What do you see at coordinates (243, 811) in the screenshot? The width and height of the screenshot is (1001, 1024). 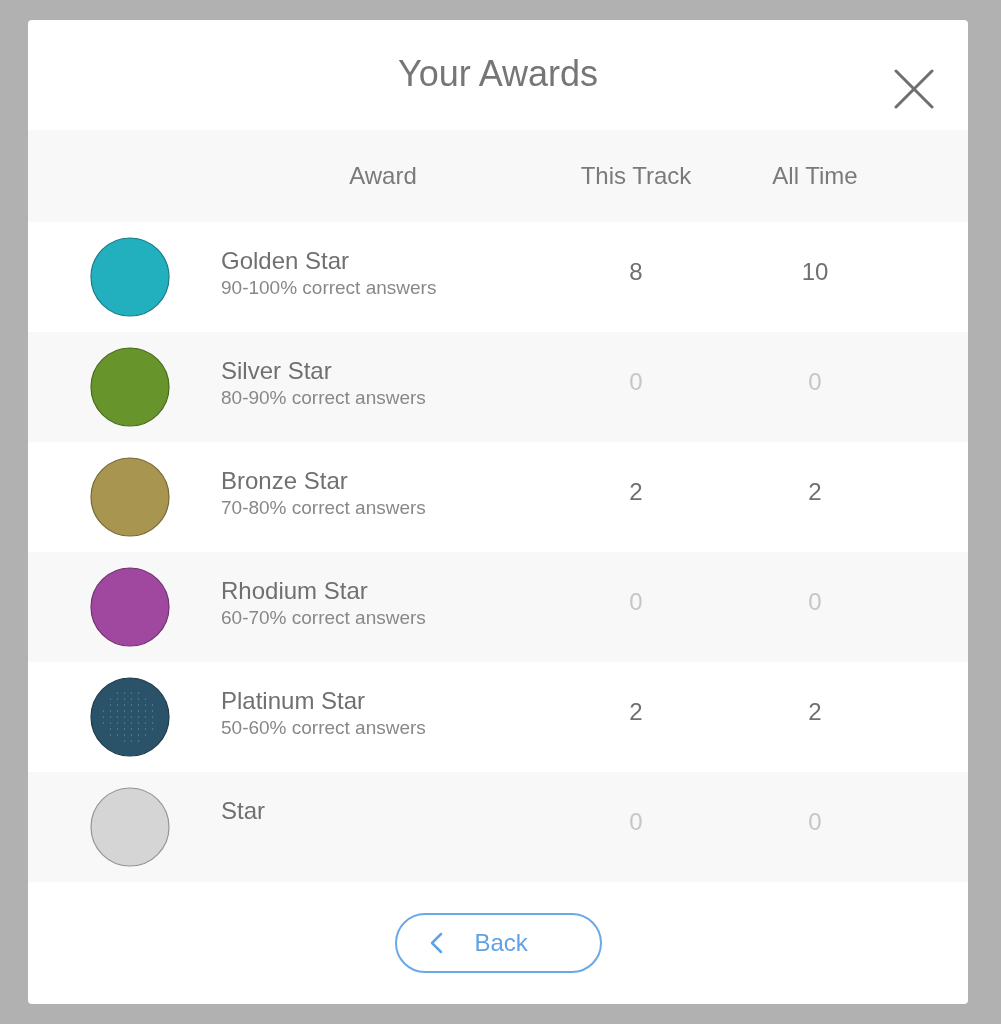 I see `award-name: Star` at bounding box center [243, 811].